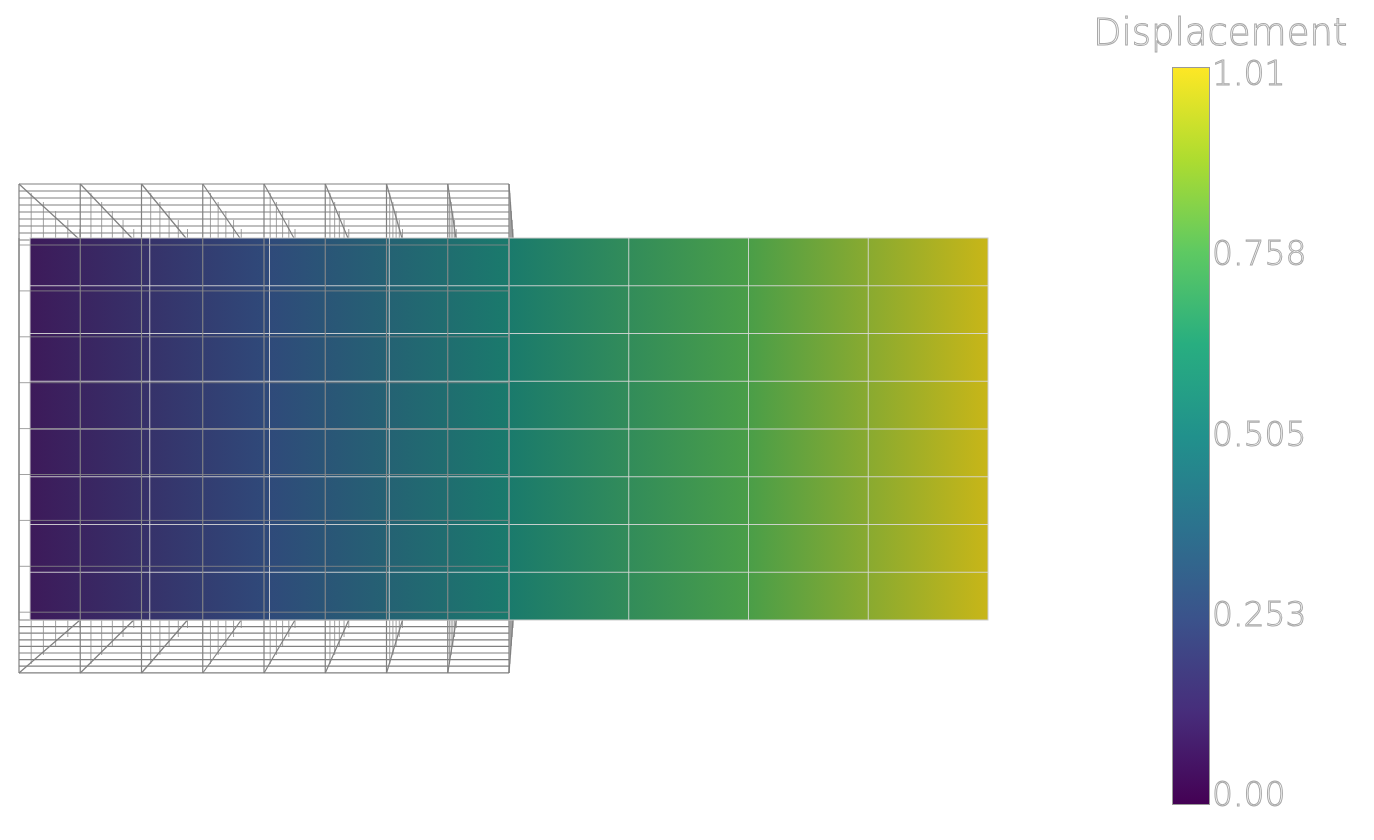  Describe the element at coordinates (1259, 434) in the screenshot. I see `colorbar-label: 0.505` at that location.